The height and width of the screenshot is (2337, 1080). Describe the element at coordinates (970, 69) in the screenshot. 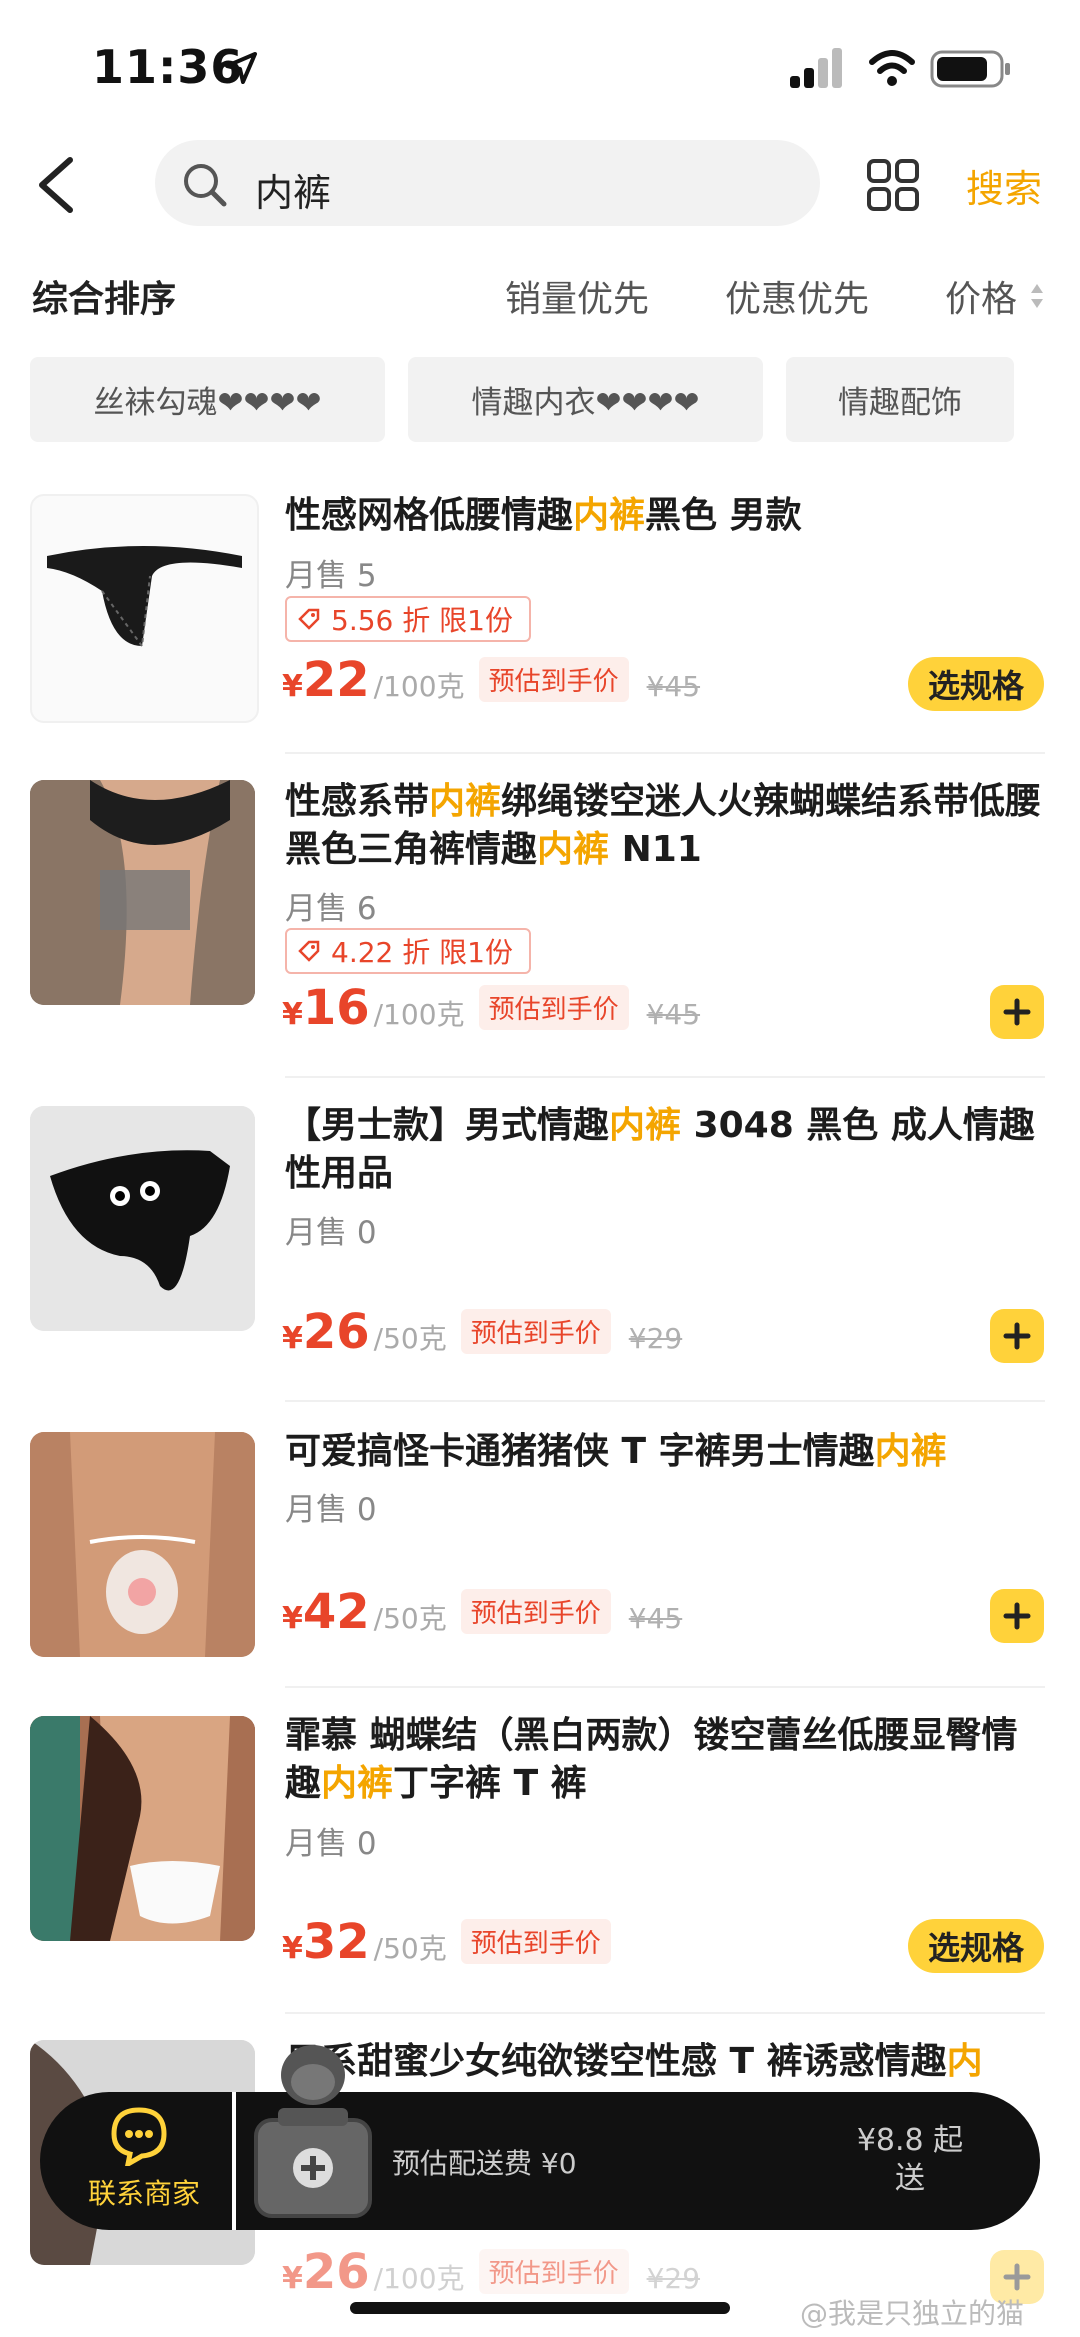

I see `battery-icon` at that location.